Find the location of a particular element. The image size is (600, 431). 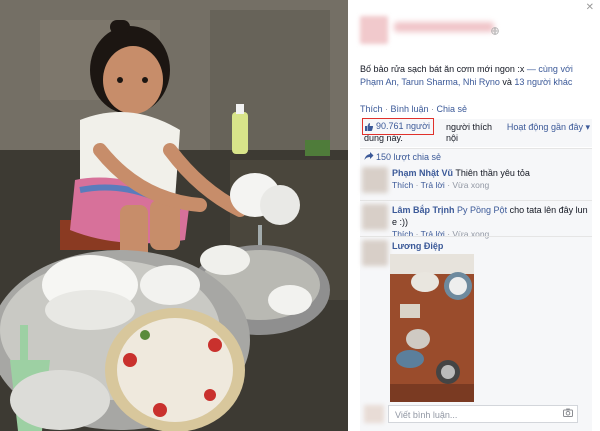

share-link: Chia sẻ is located at coordinates (452, 109).